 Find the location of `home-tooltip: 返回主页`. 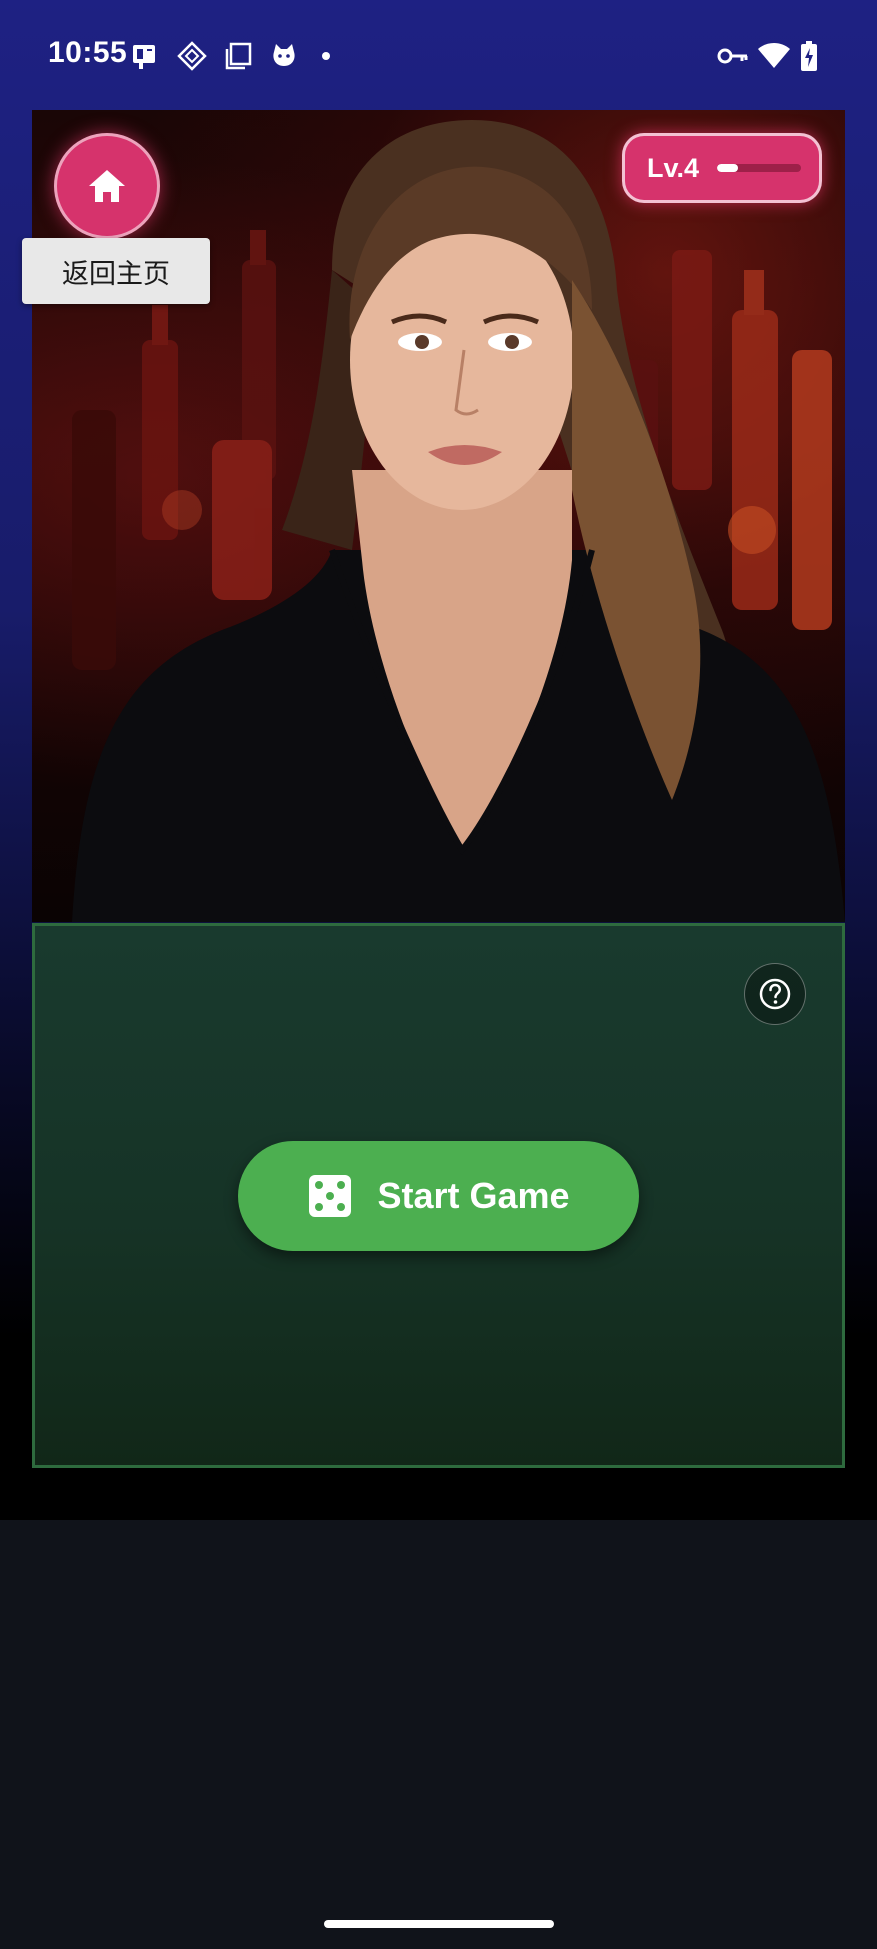

home-tooltip: 返回主页 is located at coordinates (116, 271).